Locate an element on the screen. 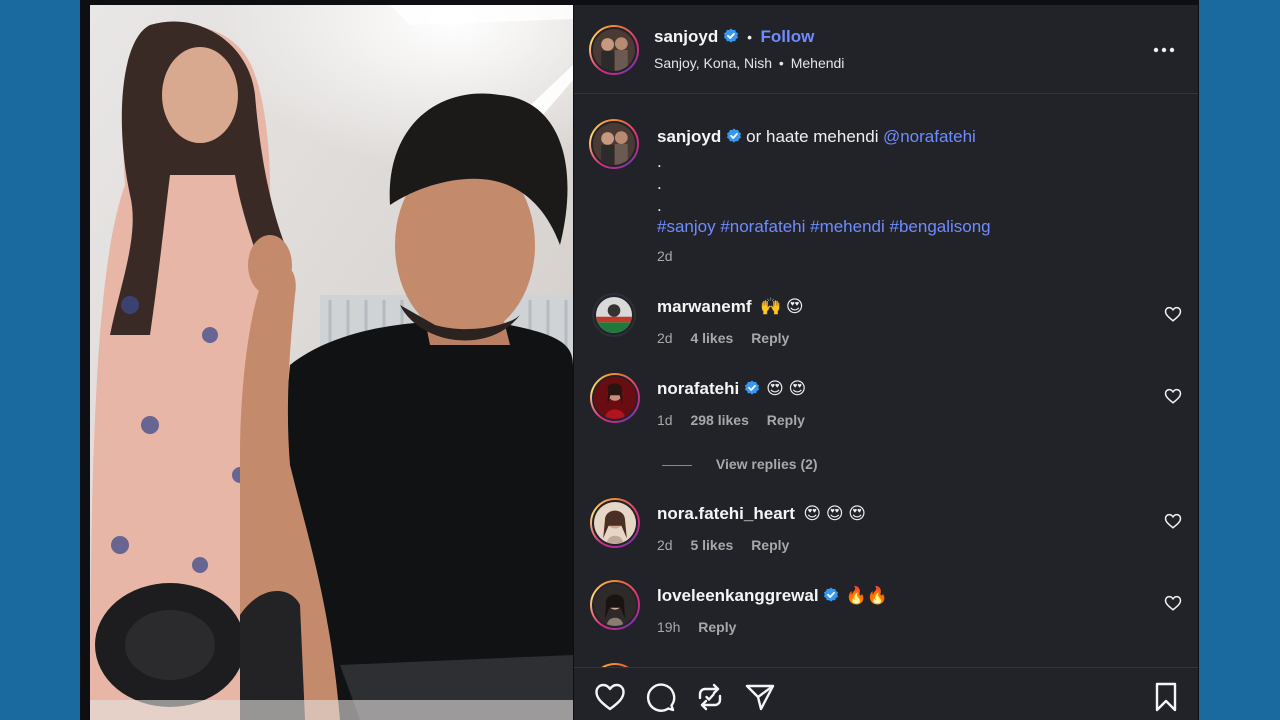 The width and height of the screenshot is (1280, 720). caption-avatar-image is located at coordinates (614, 144).